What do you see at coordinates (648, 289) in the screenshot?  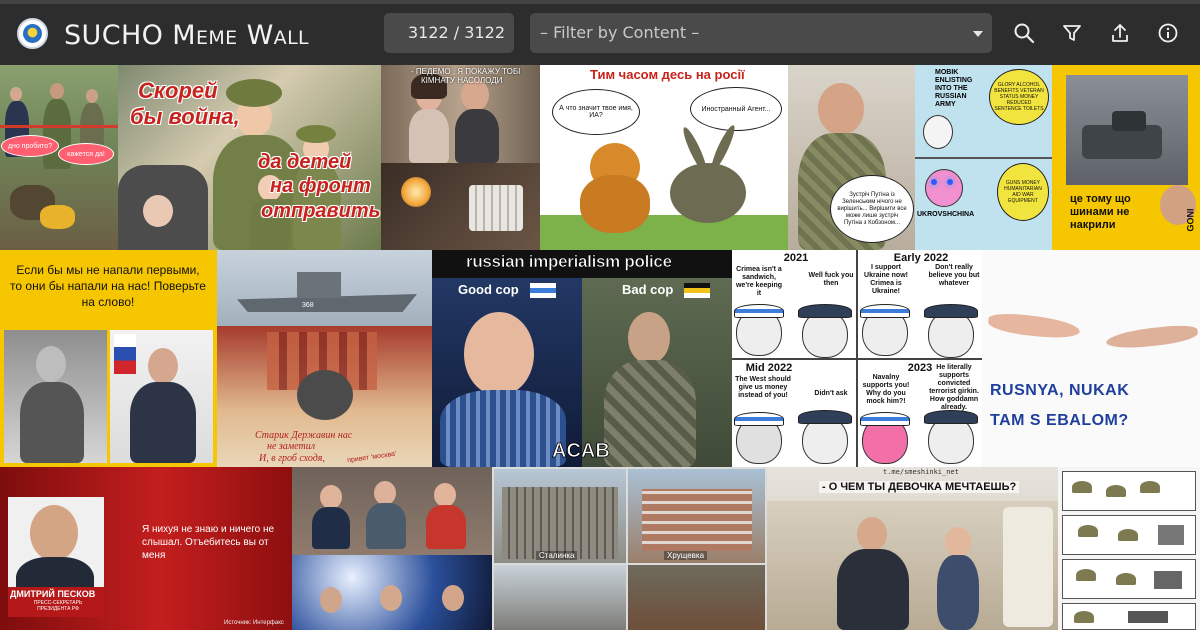 I see `panel-label: Bad cop` at bounding box center [648, 289].